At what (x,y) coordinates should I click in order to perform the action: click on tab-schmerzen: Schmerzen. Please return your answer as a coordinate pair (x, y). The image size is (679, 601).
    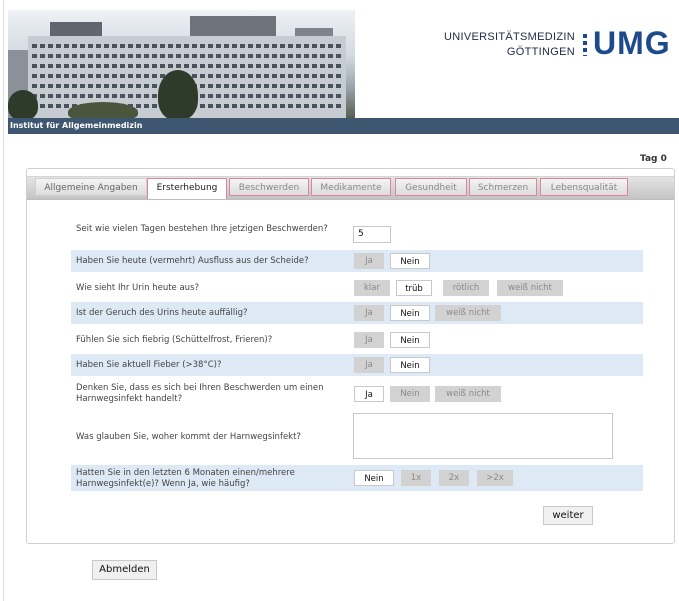
    Looking at the image, I should click on (503, 187).